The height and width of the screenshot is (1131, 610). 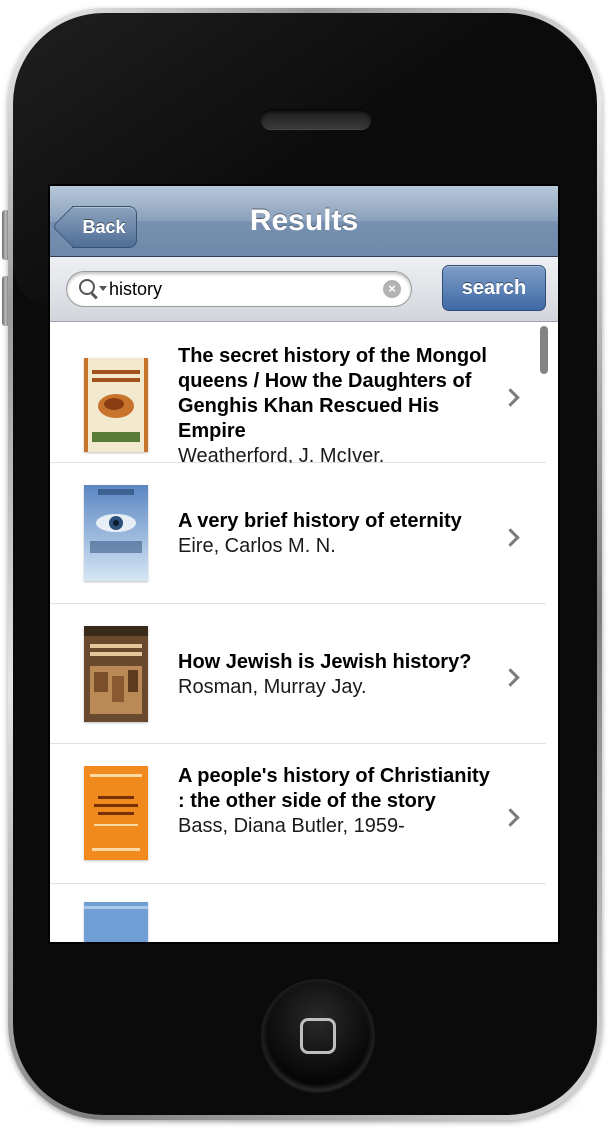 I want to click on search-button: search, so click(x=494, y=288).